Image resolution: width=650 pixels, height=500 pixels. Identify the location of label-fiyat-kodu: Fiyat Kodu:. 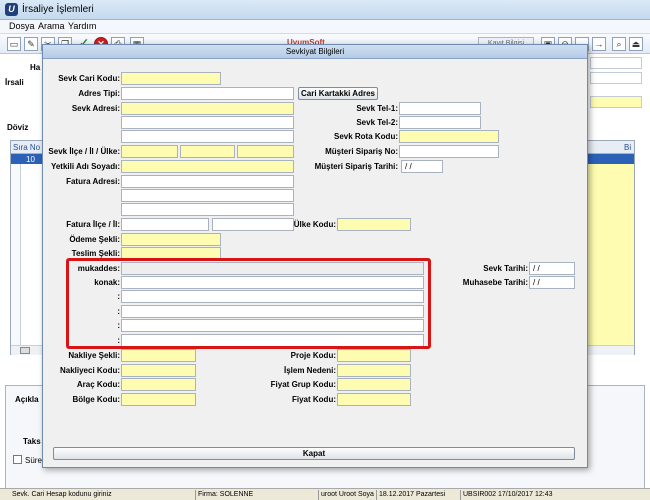
(314, 399).